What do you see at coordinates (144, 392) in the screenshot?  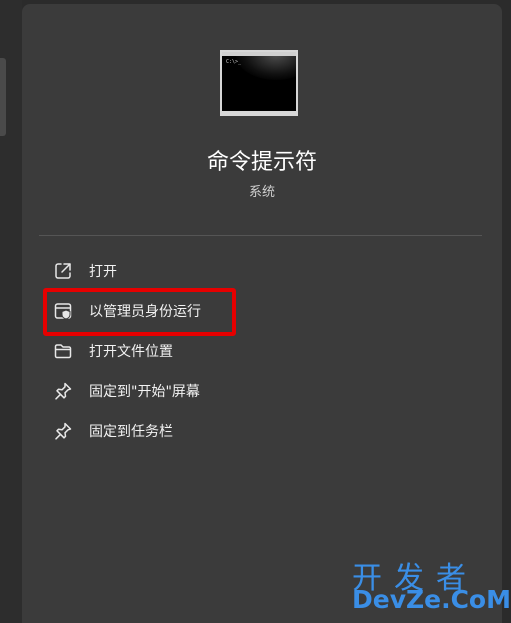 I see `menu-item-label: 固定到"开始"屏幕` at bounding box center [144, 392].